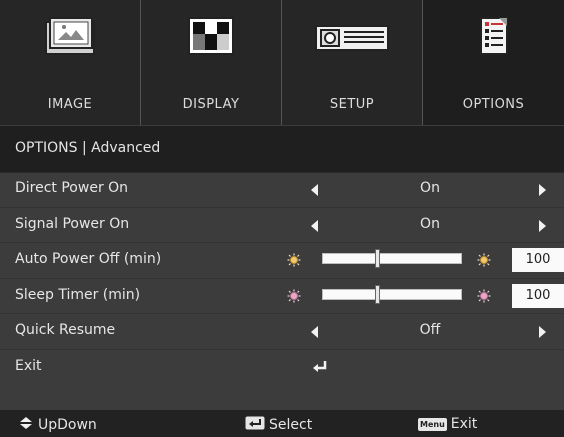  What do you see at coordinates (72, 188) in the screenshot?
I see `row-label: Direct Power On` at bounding box center [72, 188].